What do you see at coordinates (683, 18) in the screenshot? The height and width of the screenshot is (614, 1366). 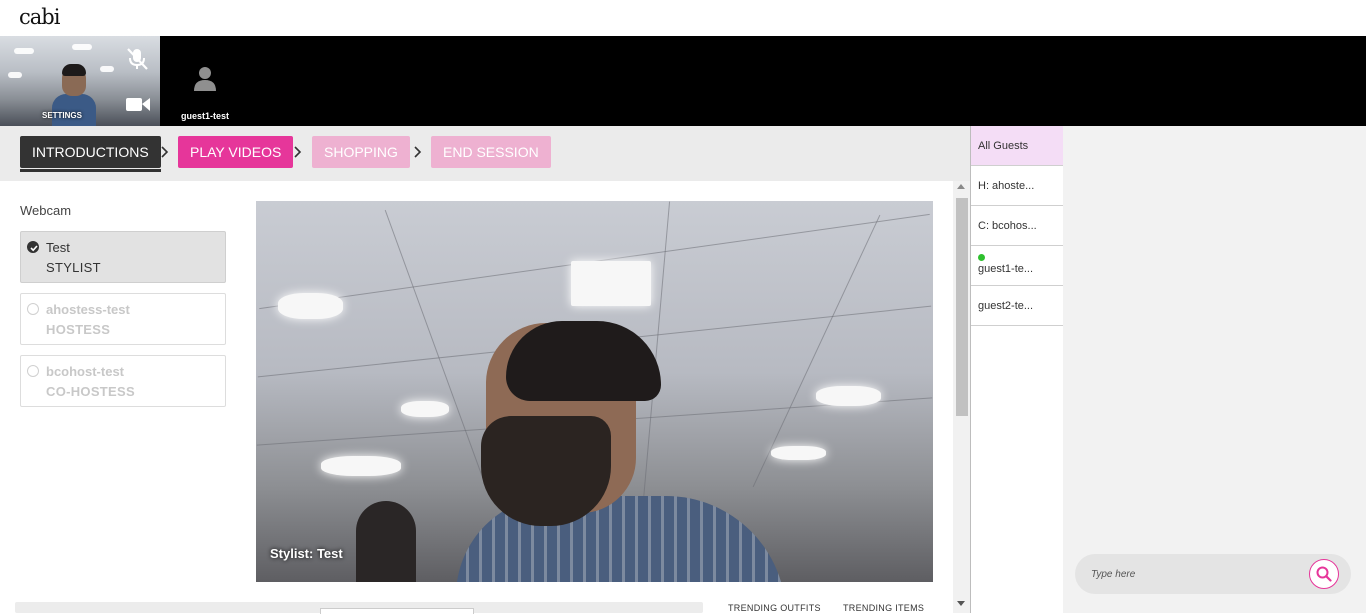 I see `logo-bar: cabi` at bounding box center [683, 18].